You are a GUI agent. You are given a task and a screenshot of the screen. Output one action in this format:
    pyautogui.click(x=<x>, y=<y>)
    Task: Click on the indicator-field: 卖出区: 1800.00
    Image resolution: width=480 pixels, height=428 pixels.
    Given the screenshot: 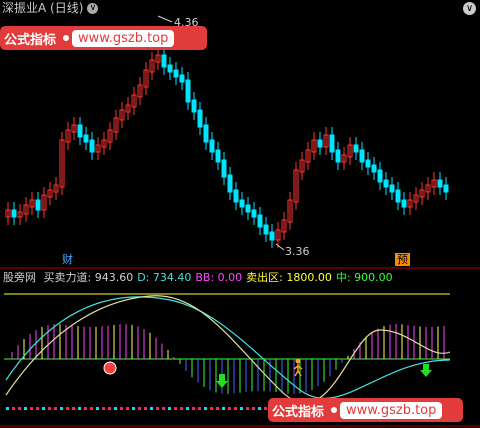 What is the action you would take?
    pyautogui.click(x=289, y=277)
    